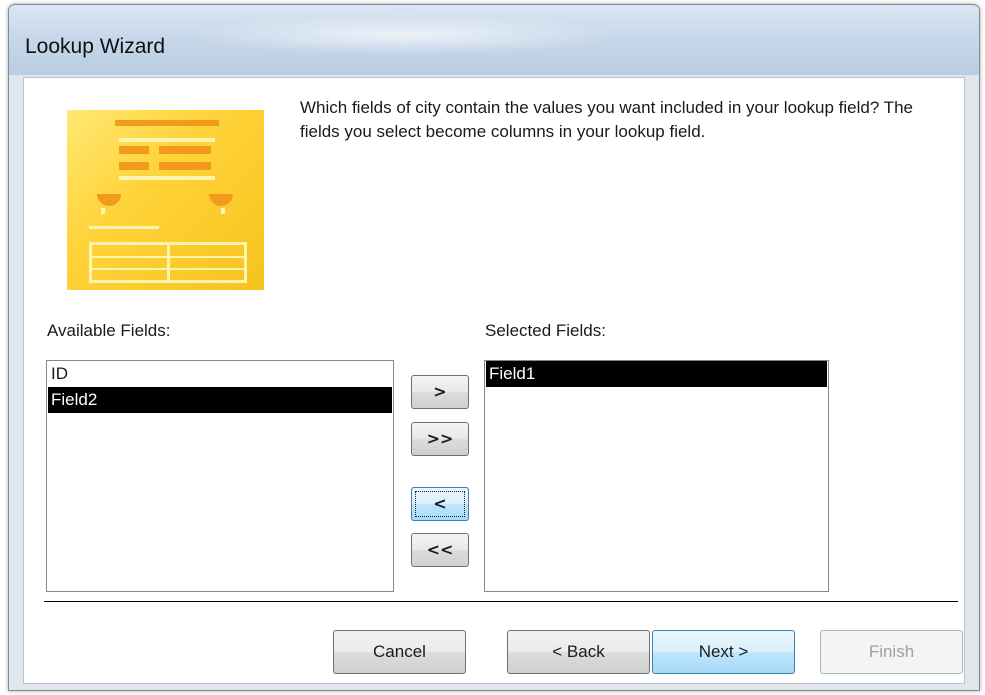 The image size is (985, 695). Describe the element at coordinates (501, 601) in the screenshot. I see `footer-divider` at that location.